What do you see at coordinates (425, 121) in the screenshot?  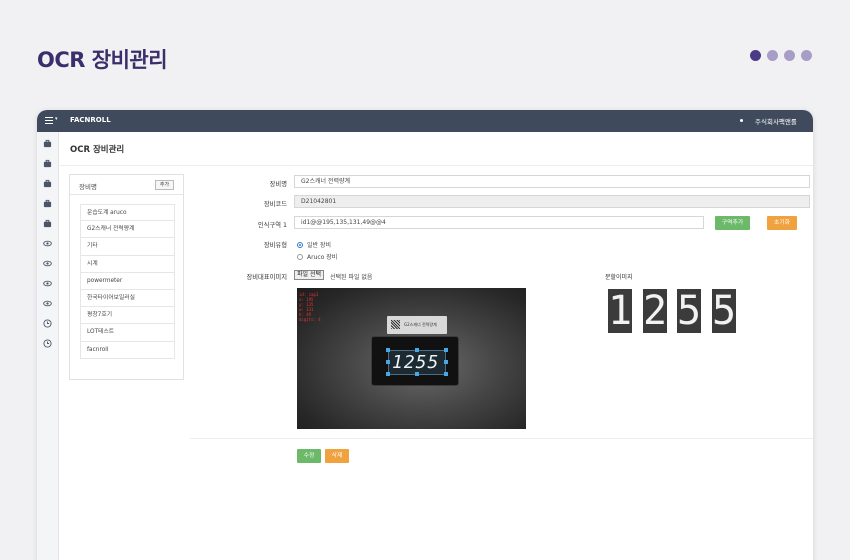 I see `top-navbar: ▾ FACNROLL 주식회사팩앤롤` at bounding box center [425, 121].